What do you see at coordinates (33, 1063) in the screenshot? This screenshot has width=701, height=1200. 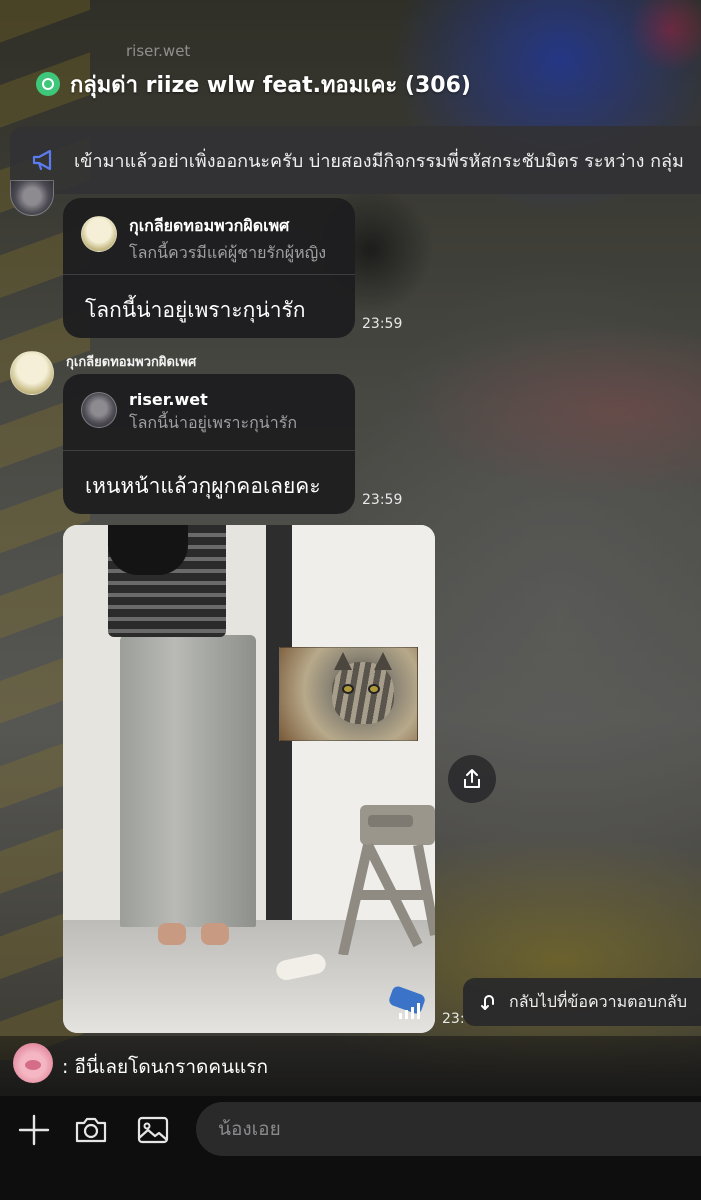 I see `pig-avatar` at bounding box center [33, 1063].